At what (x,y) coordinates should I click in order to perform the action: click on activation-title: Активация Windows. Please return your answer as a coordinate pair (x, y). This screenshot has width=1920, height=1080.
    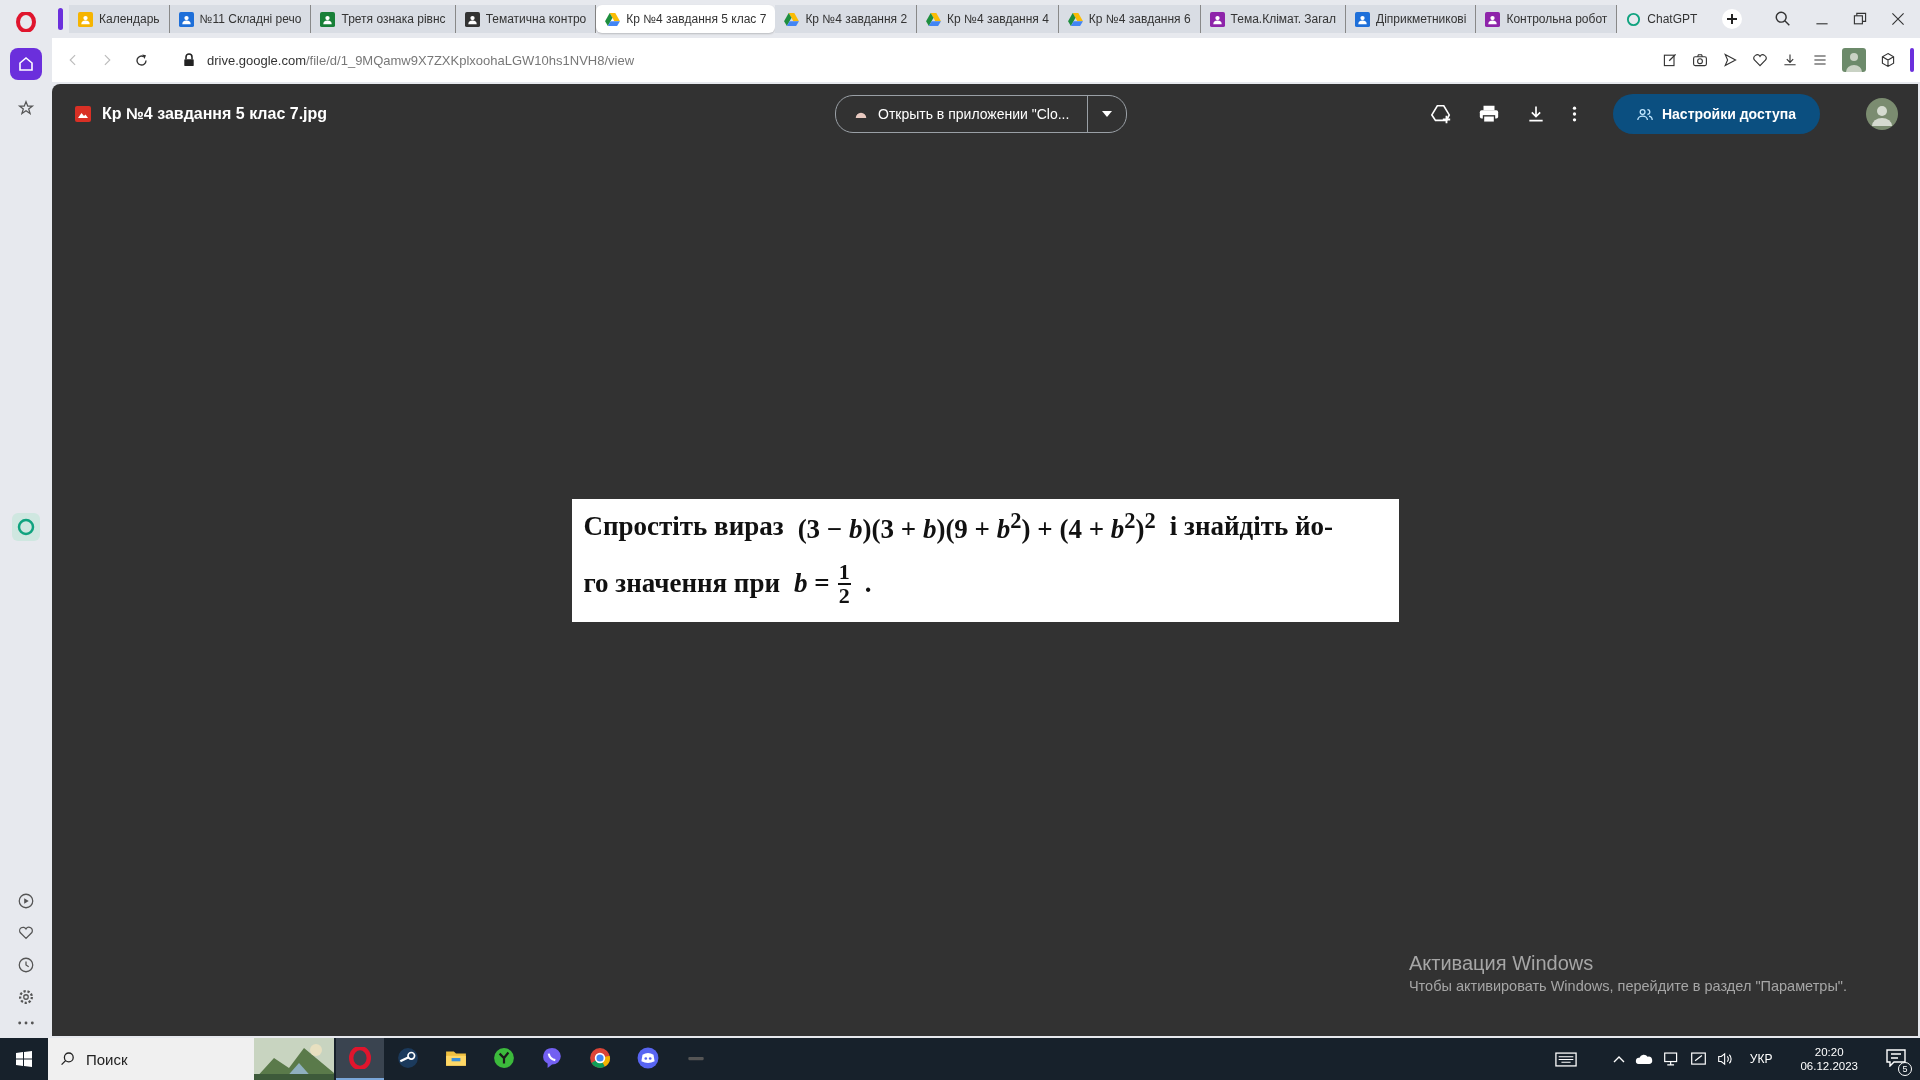
    Looking at the image, I should click on (1501, 963).